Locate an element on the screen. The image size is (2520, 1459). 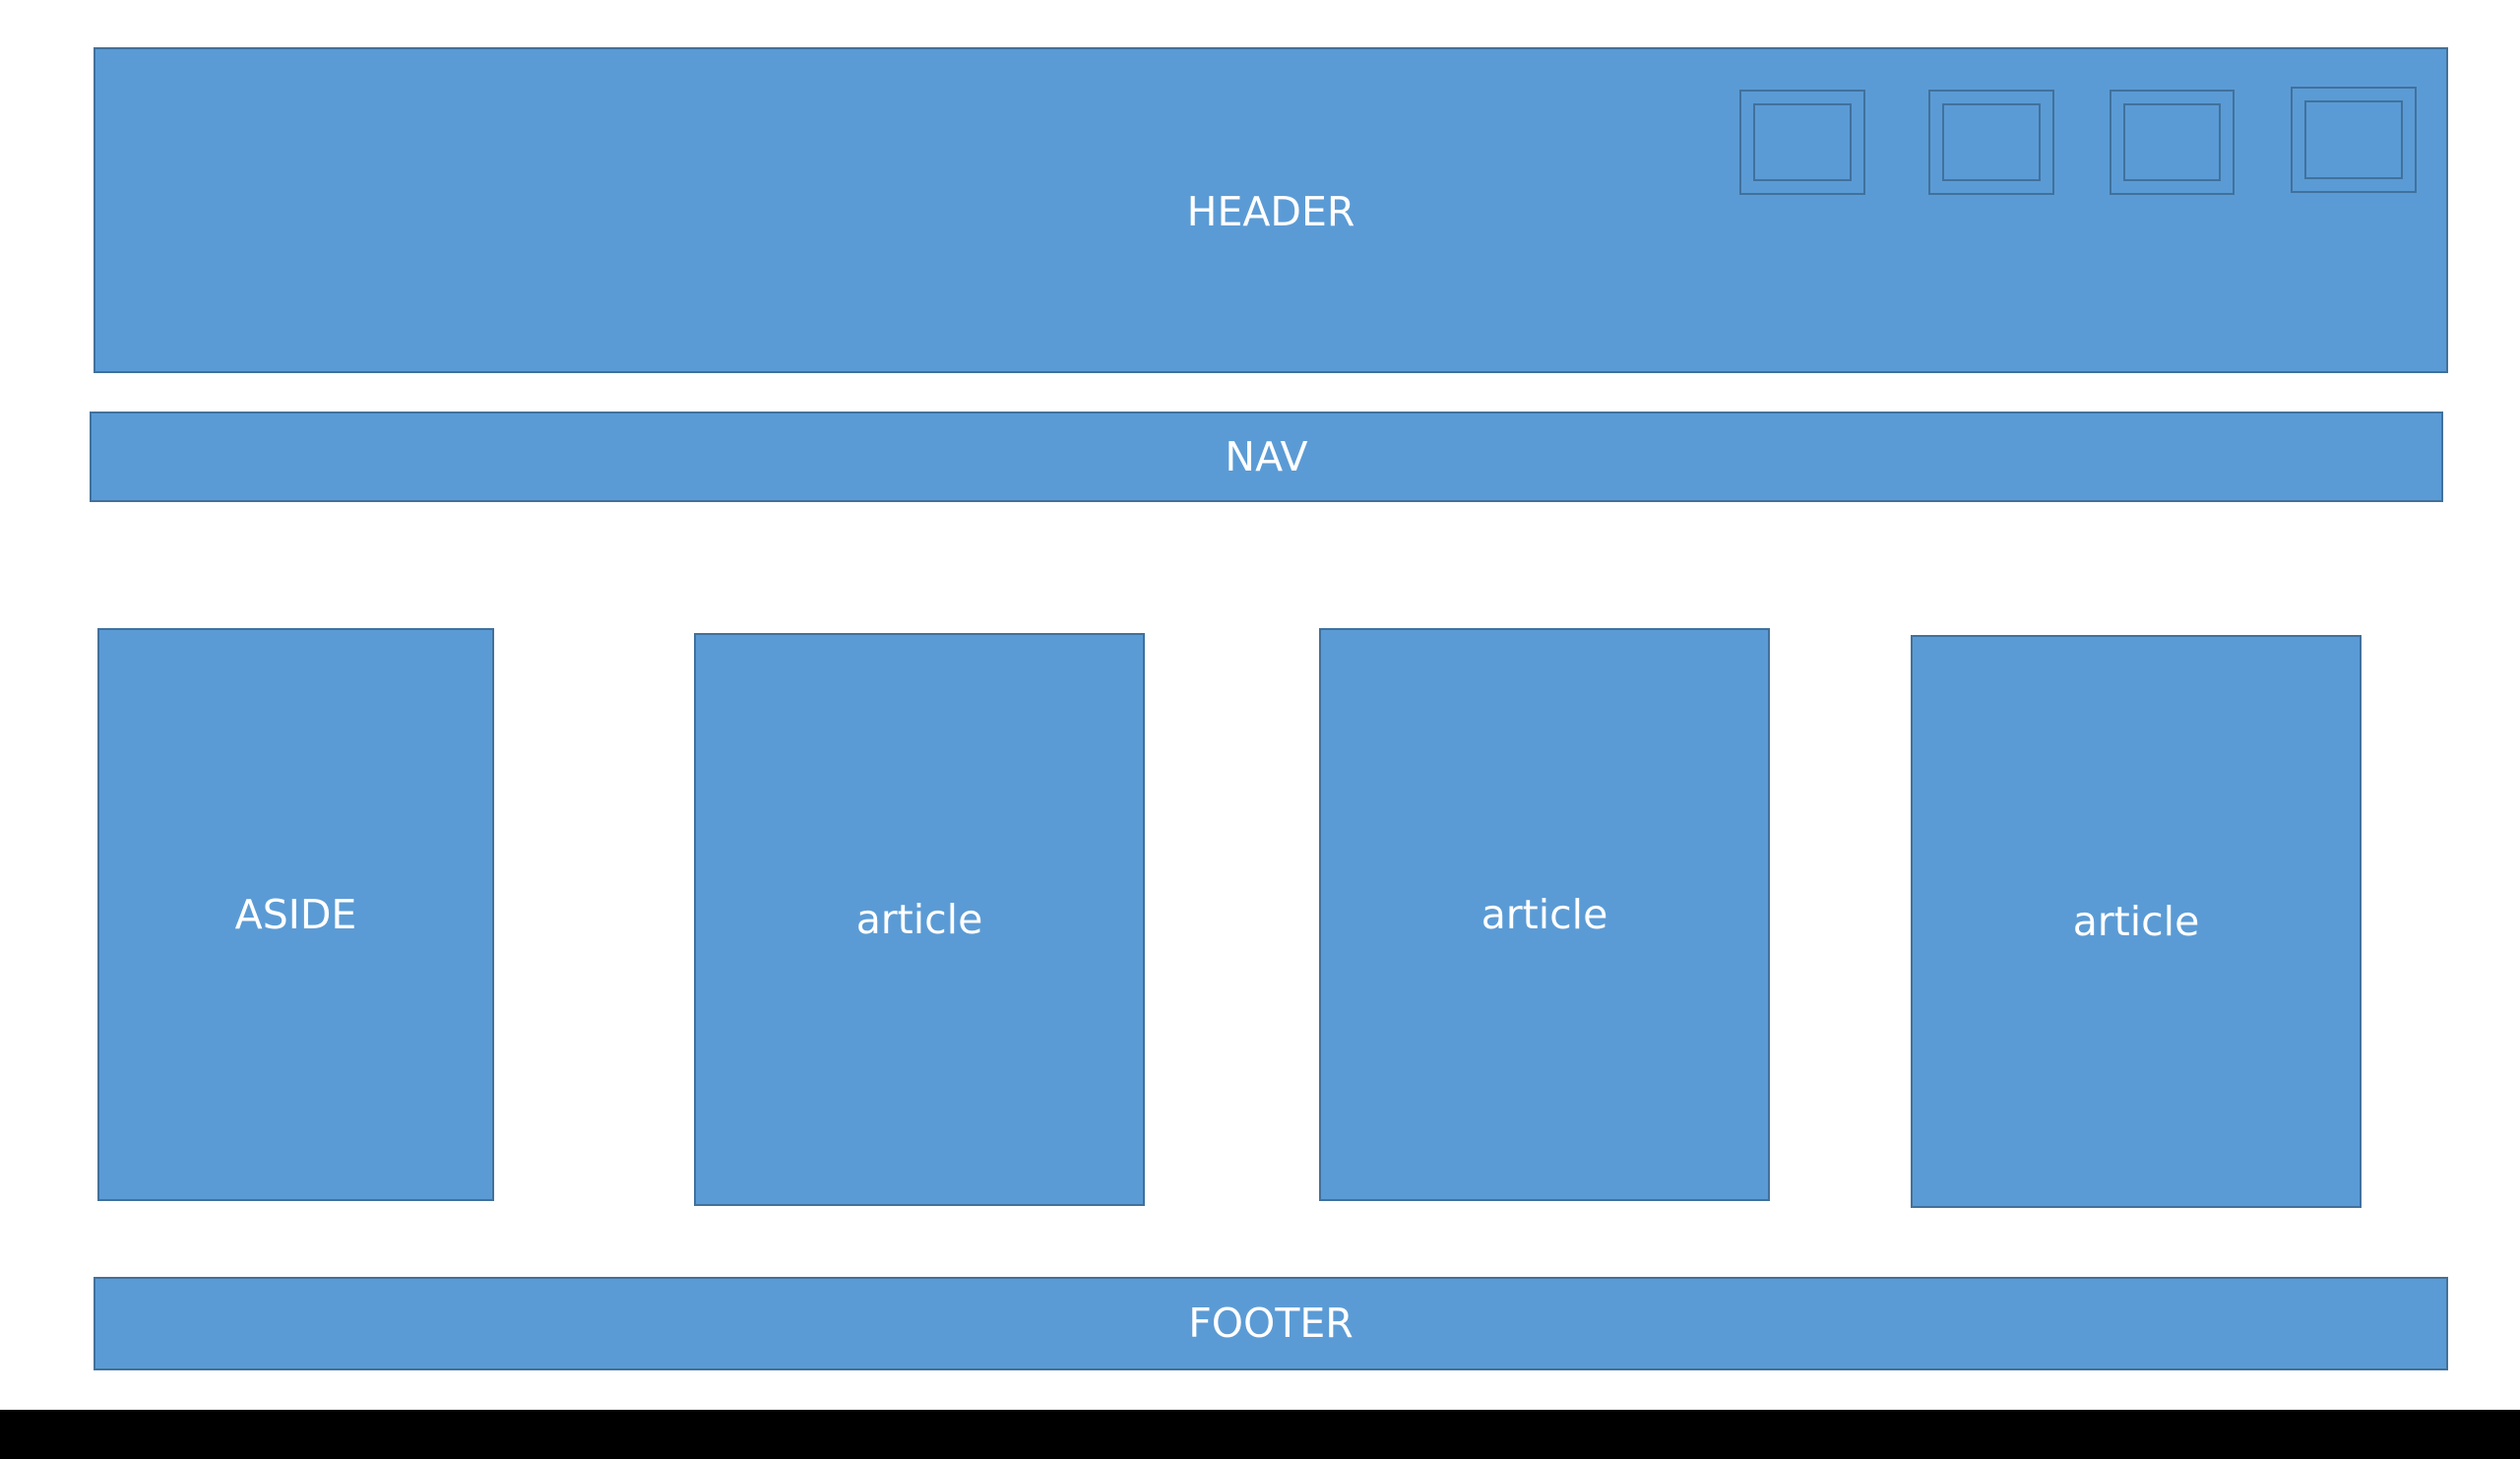
nav-label: NAV is located at coordinates (1266, 456).